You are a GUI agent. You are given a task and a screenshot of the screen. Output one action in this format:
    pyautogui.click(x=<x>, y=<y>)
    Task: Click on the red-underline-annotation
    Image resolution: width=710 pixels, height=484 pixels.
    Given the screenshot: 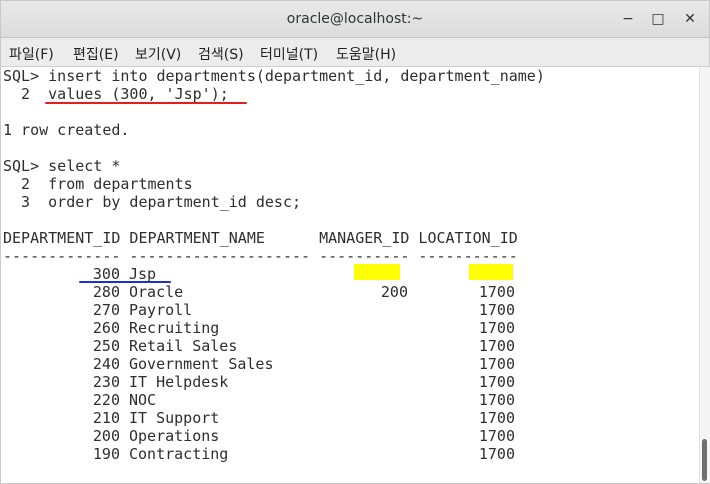 What is the action you would take?
    pyautogui.click(x=146, y=103)
    